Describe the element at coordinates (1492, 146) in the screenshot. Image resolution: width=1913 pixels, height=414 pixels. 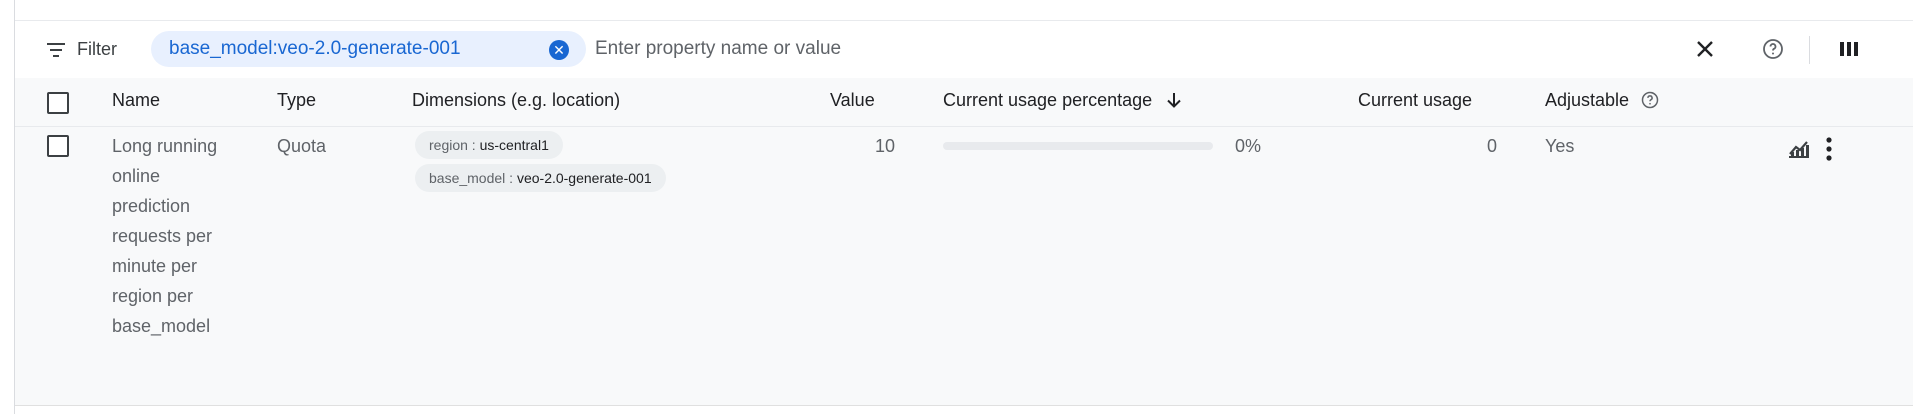
I see `current-usage: 0` at that location.